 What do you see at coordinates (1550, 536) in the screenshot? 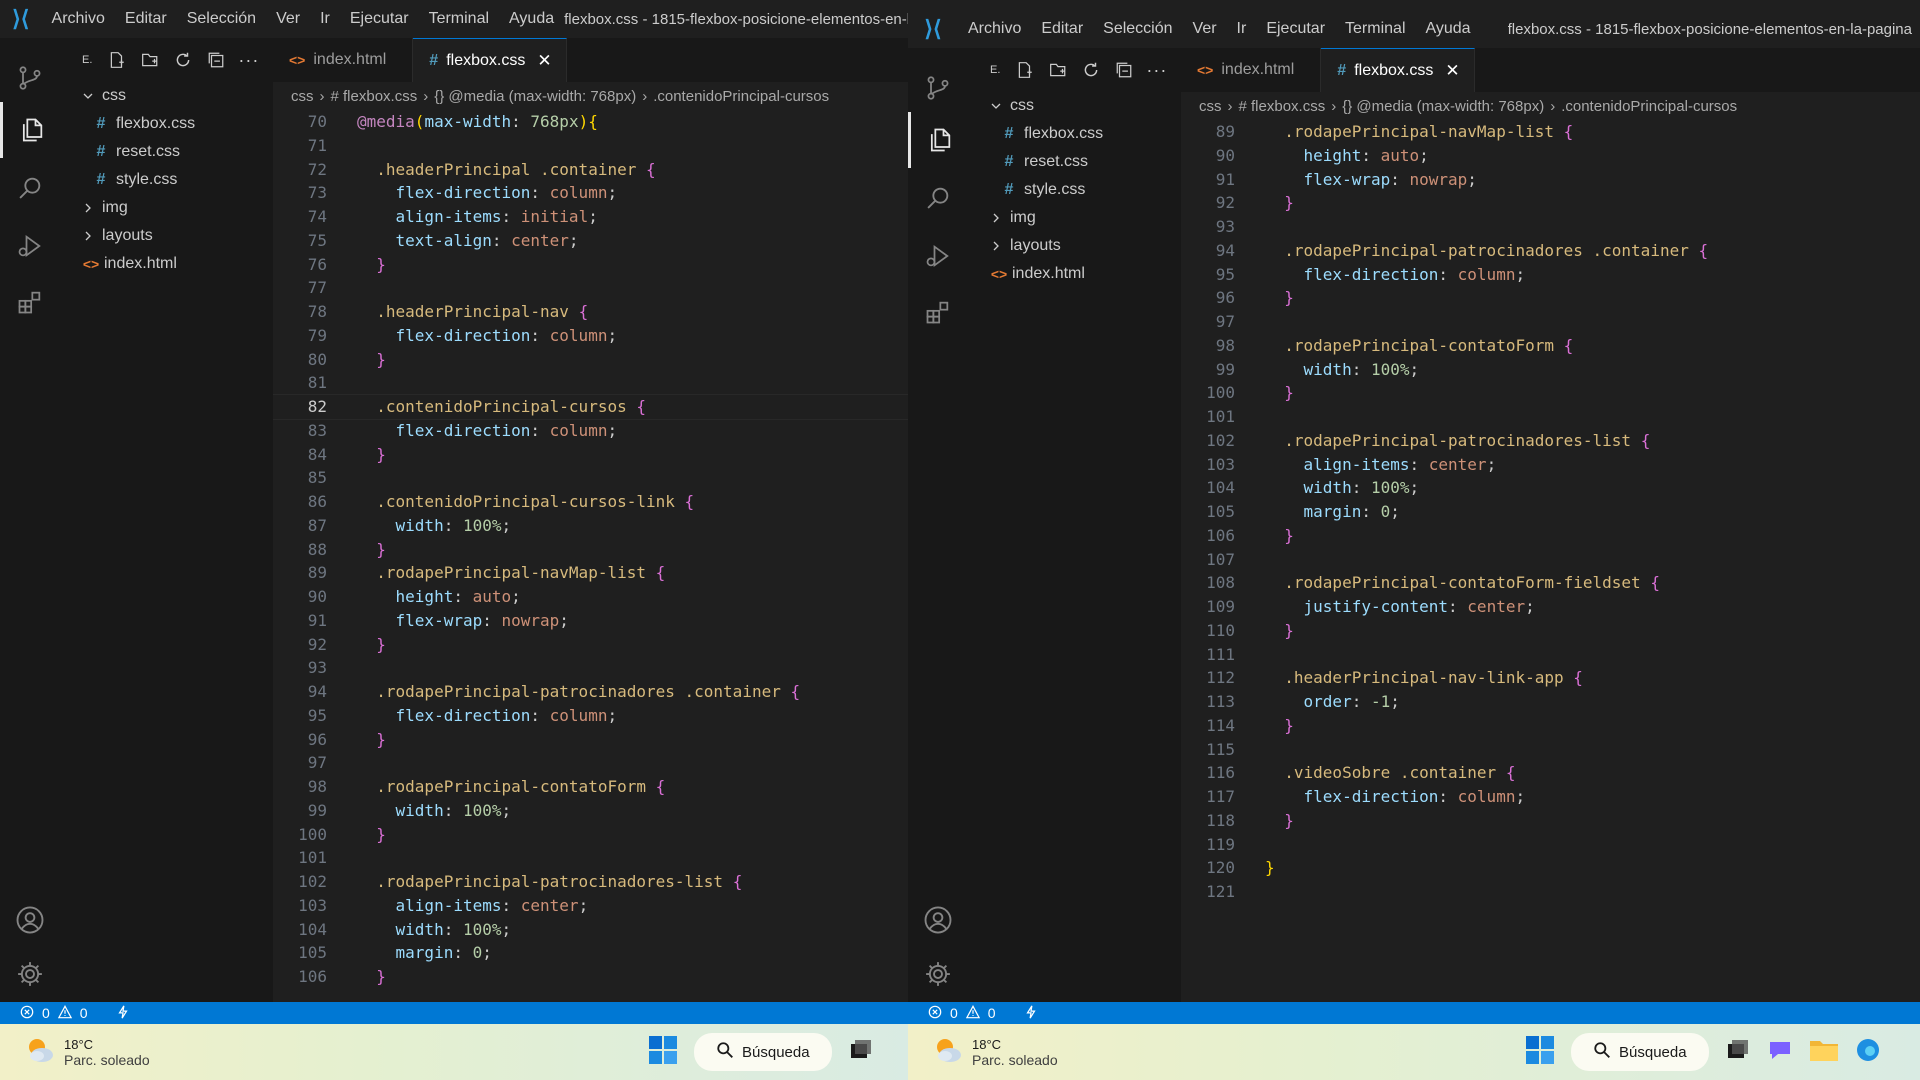
I see `code-line: 106 }` at bounding box center [1550, 536].